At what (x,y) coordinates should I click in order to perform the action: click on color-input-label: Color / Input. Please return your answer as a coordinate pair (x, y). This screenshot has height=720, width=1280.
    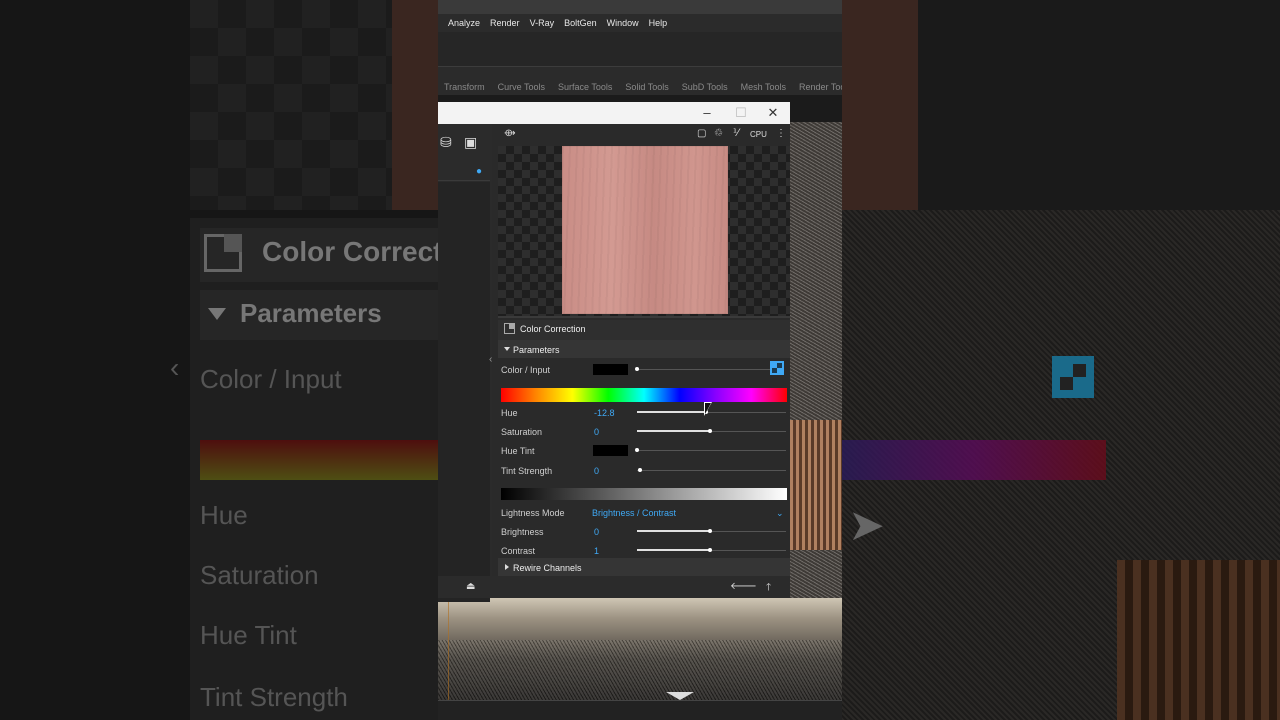
    Looking at the image, I should click on (526, 370).